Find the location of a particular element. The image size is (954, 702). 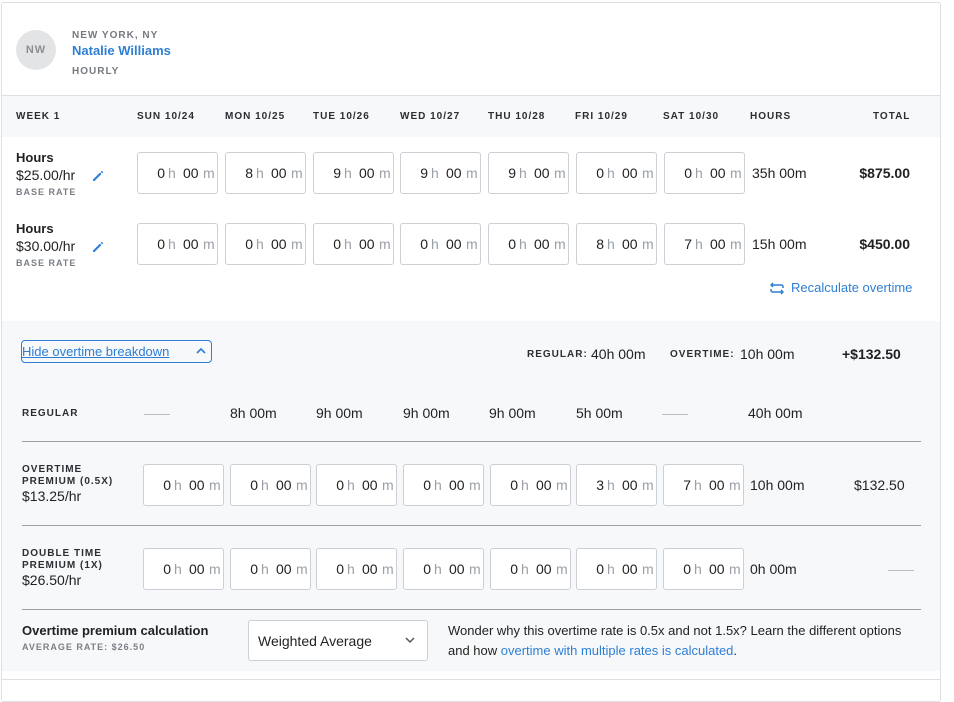

overtime-summary-value: 10h 00m is located at coordinates (767, 354).